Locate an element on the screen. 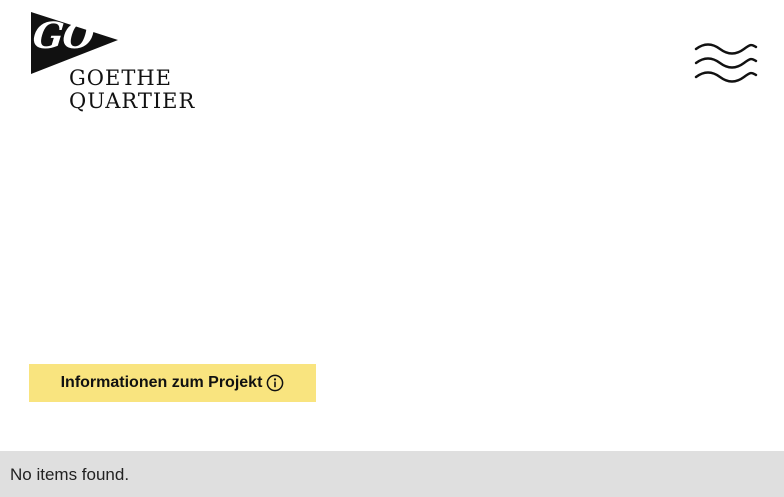 This screenshot has width=784, height=497. footer-bar: No items found. is located at coordinates (392, 474).